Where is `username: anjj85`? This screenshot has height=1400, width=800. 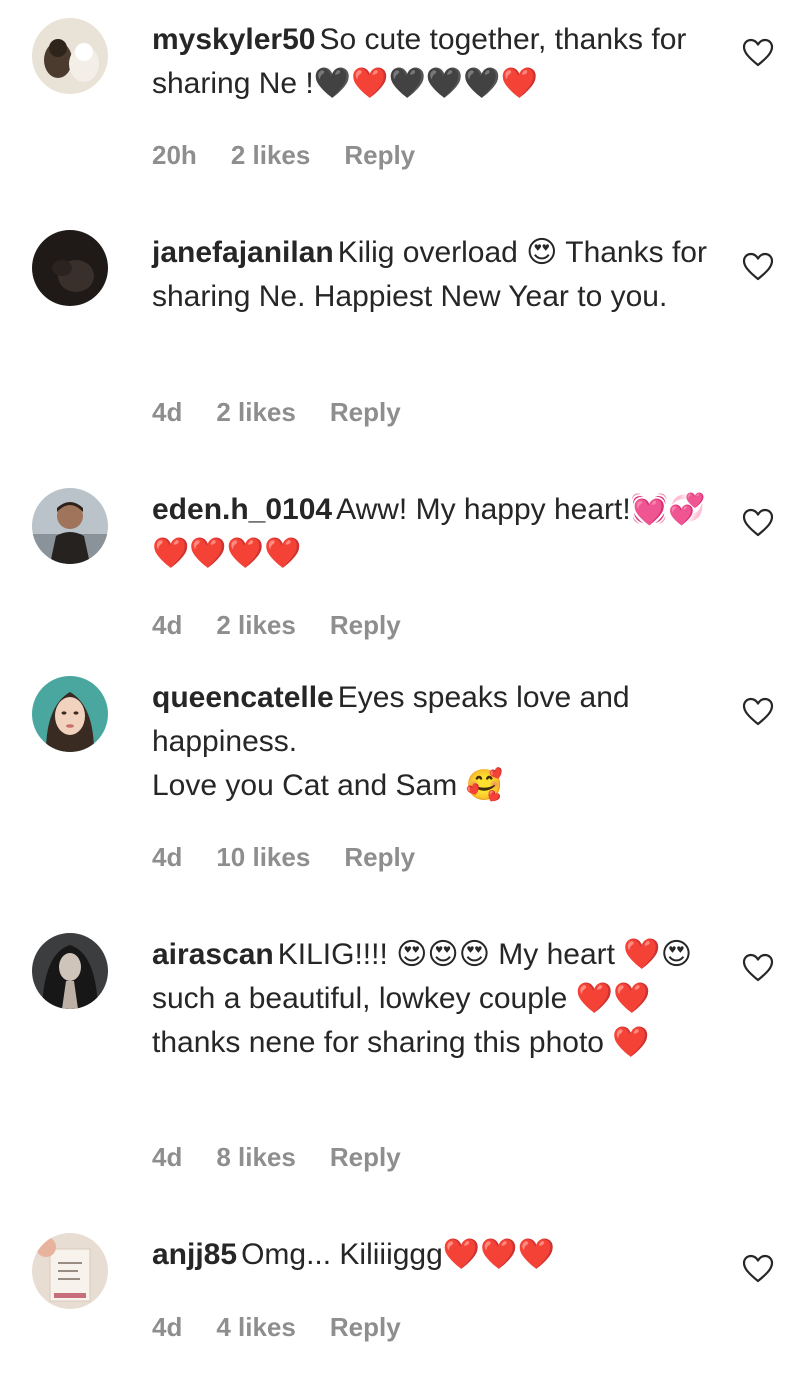
username: anjj85 is located at coordinates (194, 1254).